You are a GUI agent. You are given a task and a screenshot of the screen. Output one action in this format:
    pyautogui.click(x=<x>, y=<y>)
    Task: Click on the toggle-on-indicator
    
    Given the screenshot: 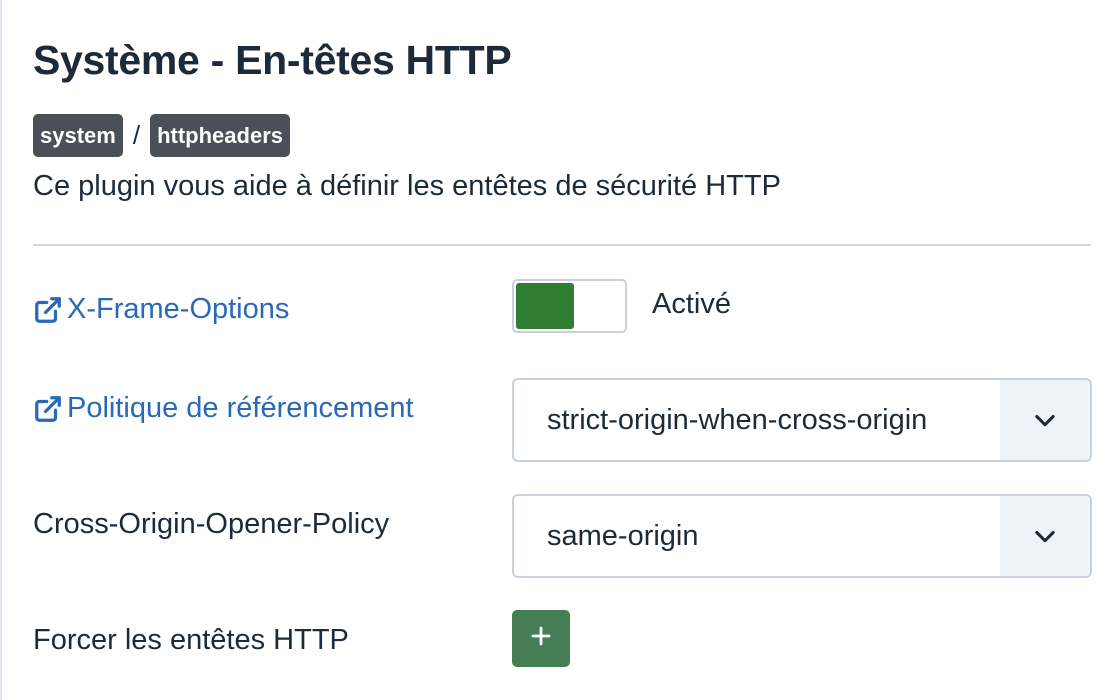 What is the action you would take?
    pyautogui.click(x=545, y=306)
    